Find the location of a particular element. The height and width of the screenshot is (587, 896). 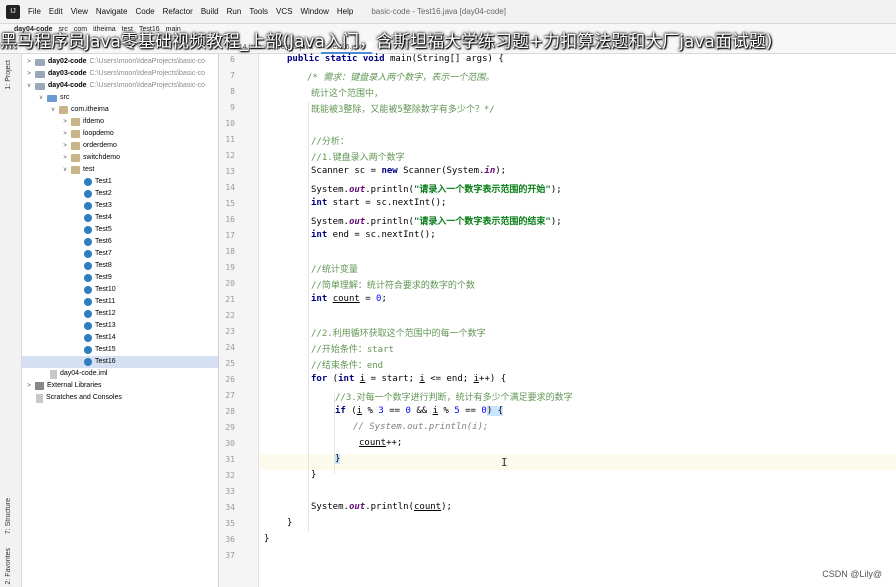

breadcrumb-item: Test16 is located at coordinates (149, 29).